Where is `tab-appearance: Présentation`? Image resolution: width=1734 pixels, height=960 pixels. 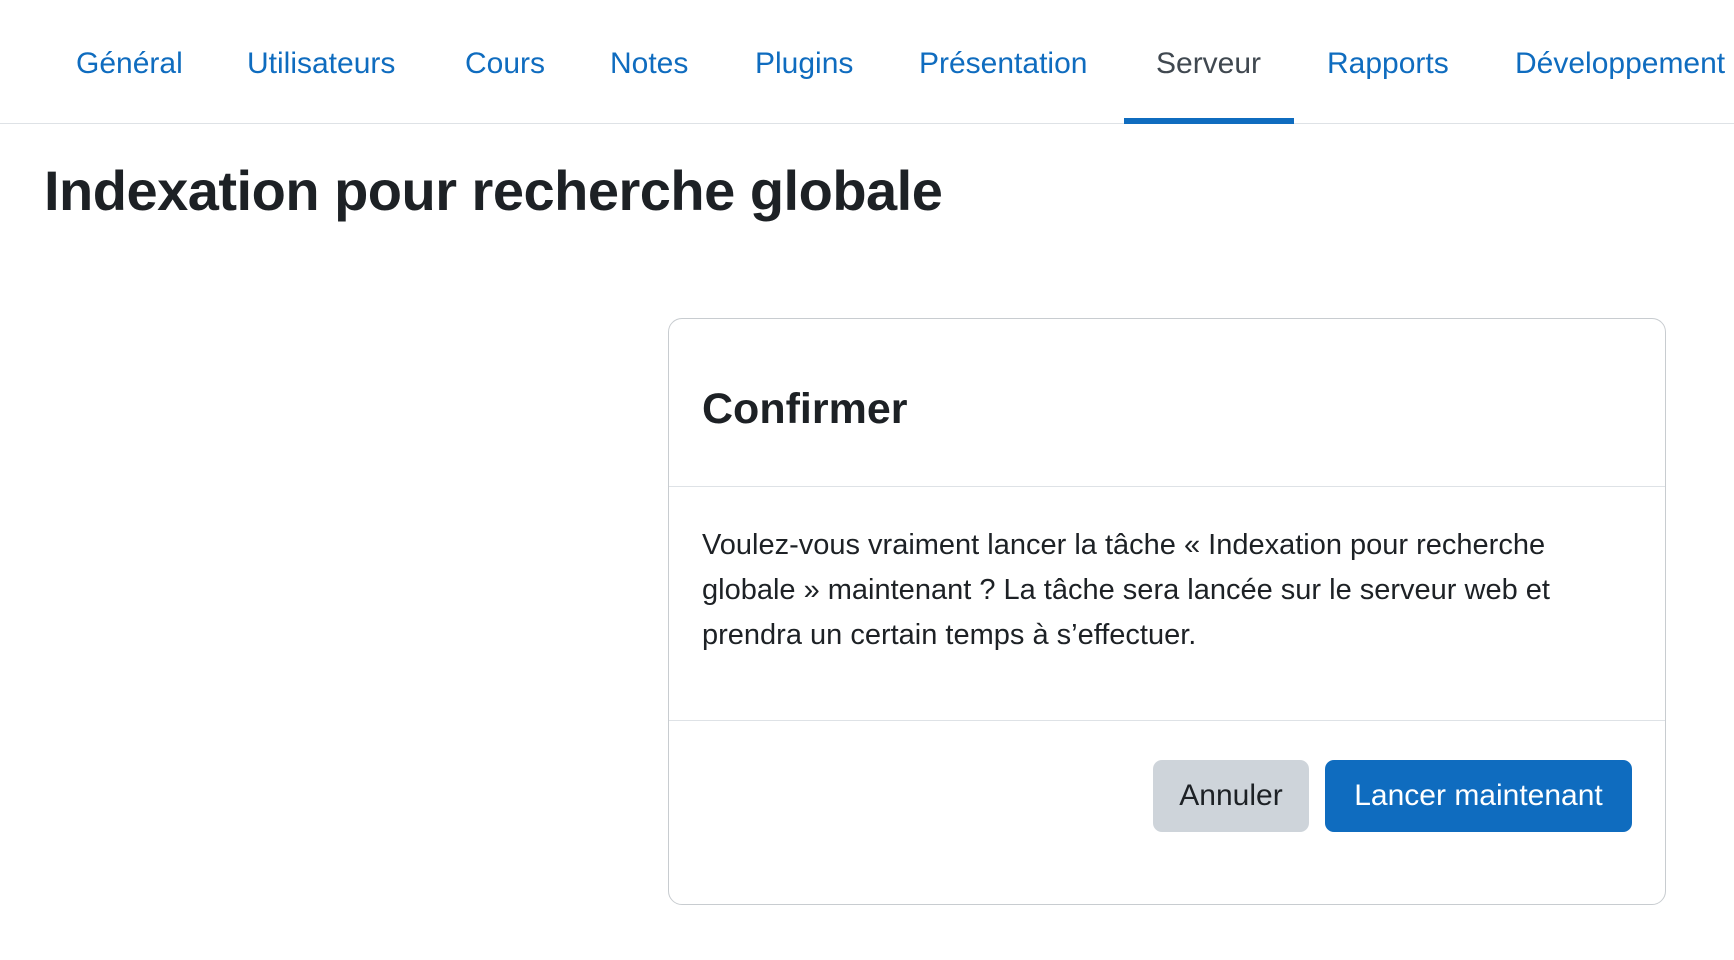
tab-appearance: Présentation is located at coordinates (1003, 62).